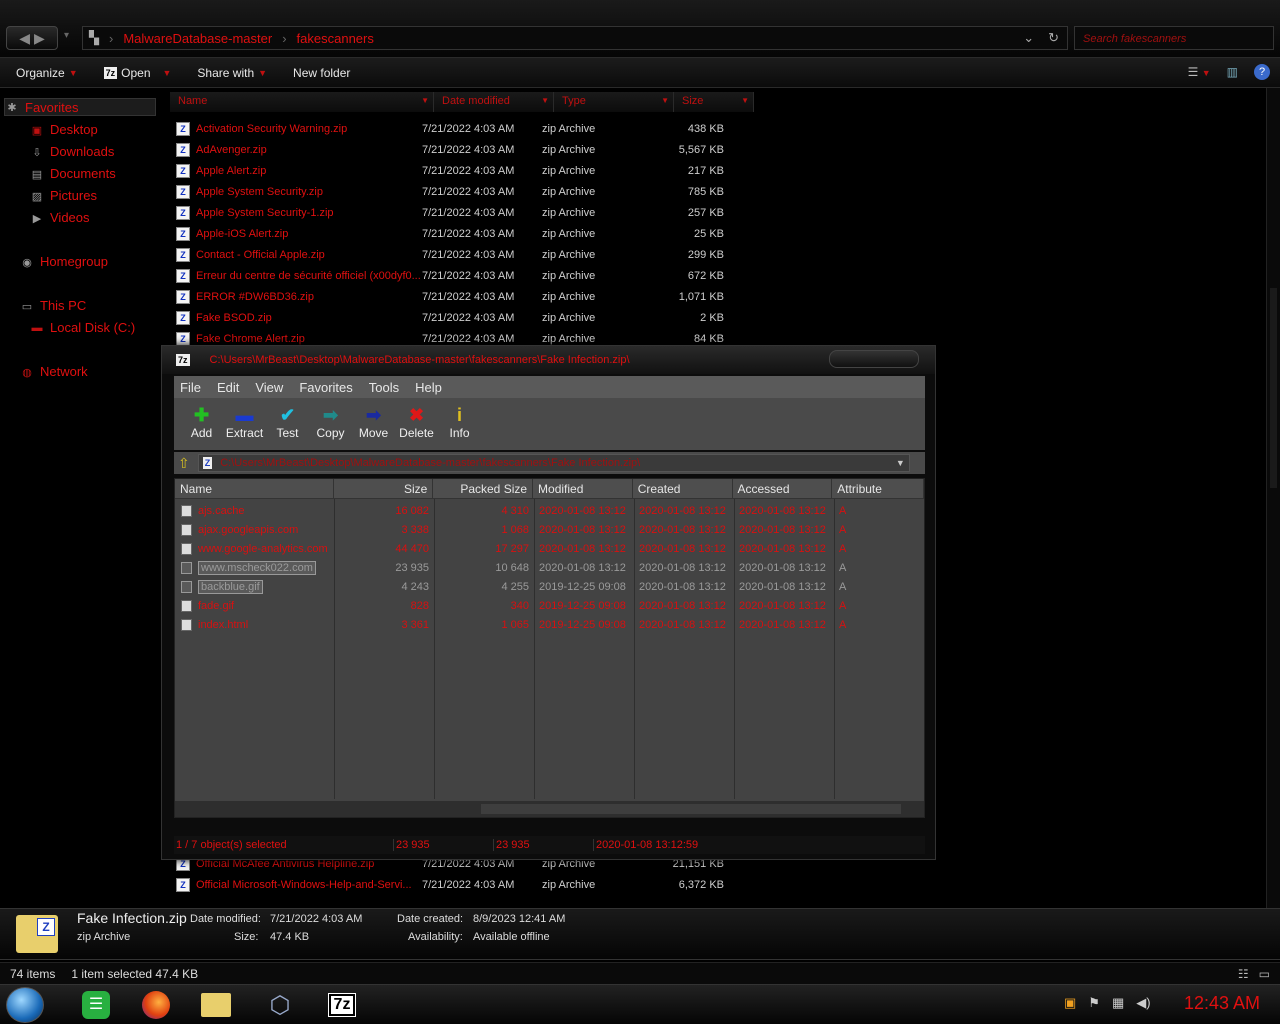  I want to click on file-name: Apple System Security-1.zip, so click(265, 213).